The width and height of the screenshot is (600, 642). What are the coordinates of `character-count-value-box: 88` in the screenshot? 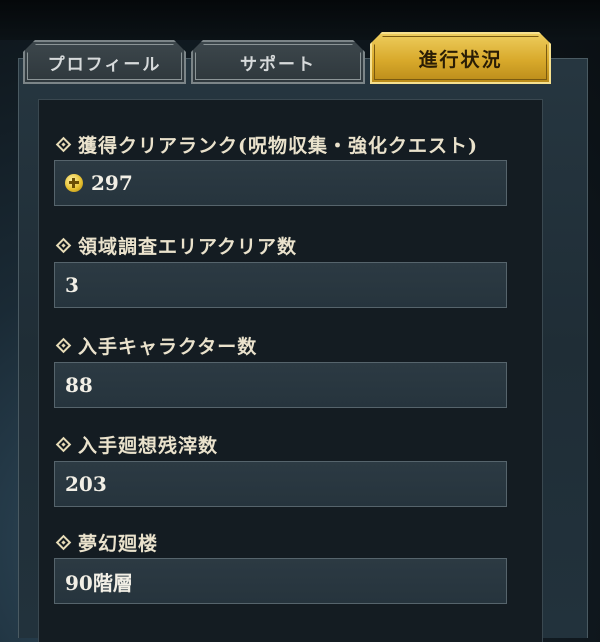 It's located at (280, 385).